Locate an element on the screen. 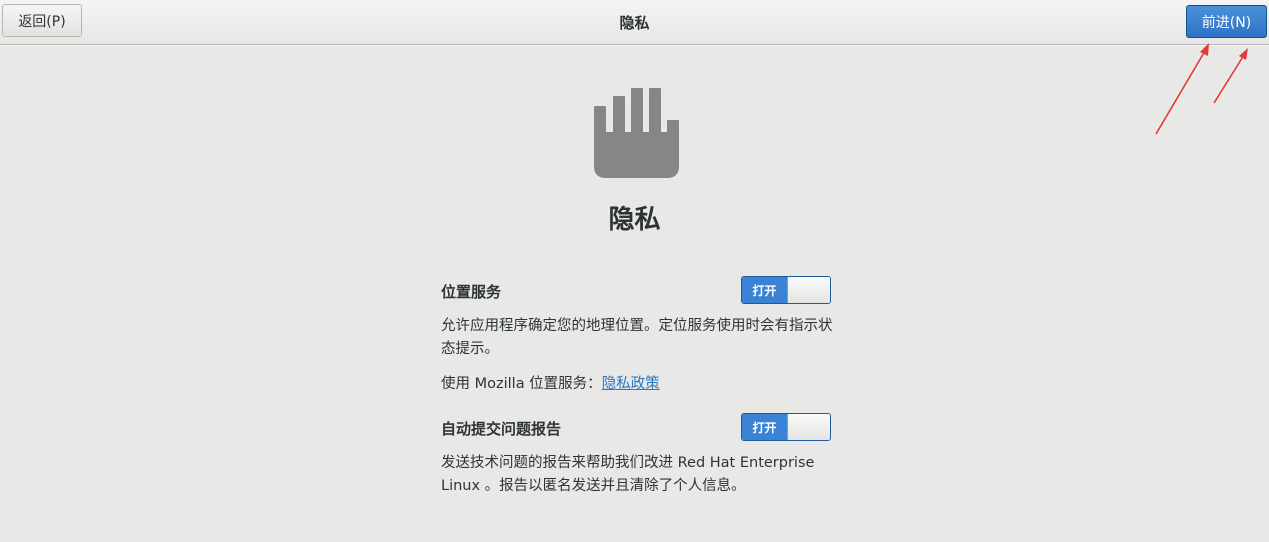 This screenshot has width=1269, height=542. privacy-policy-link: 隐私政策 is located at coordinates (631, 384).